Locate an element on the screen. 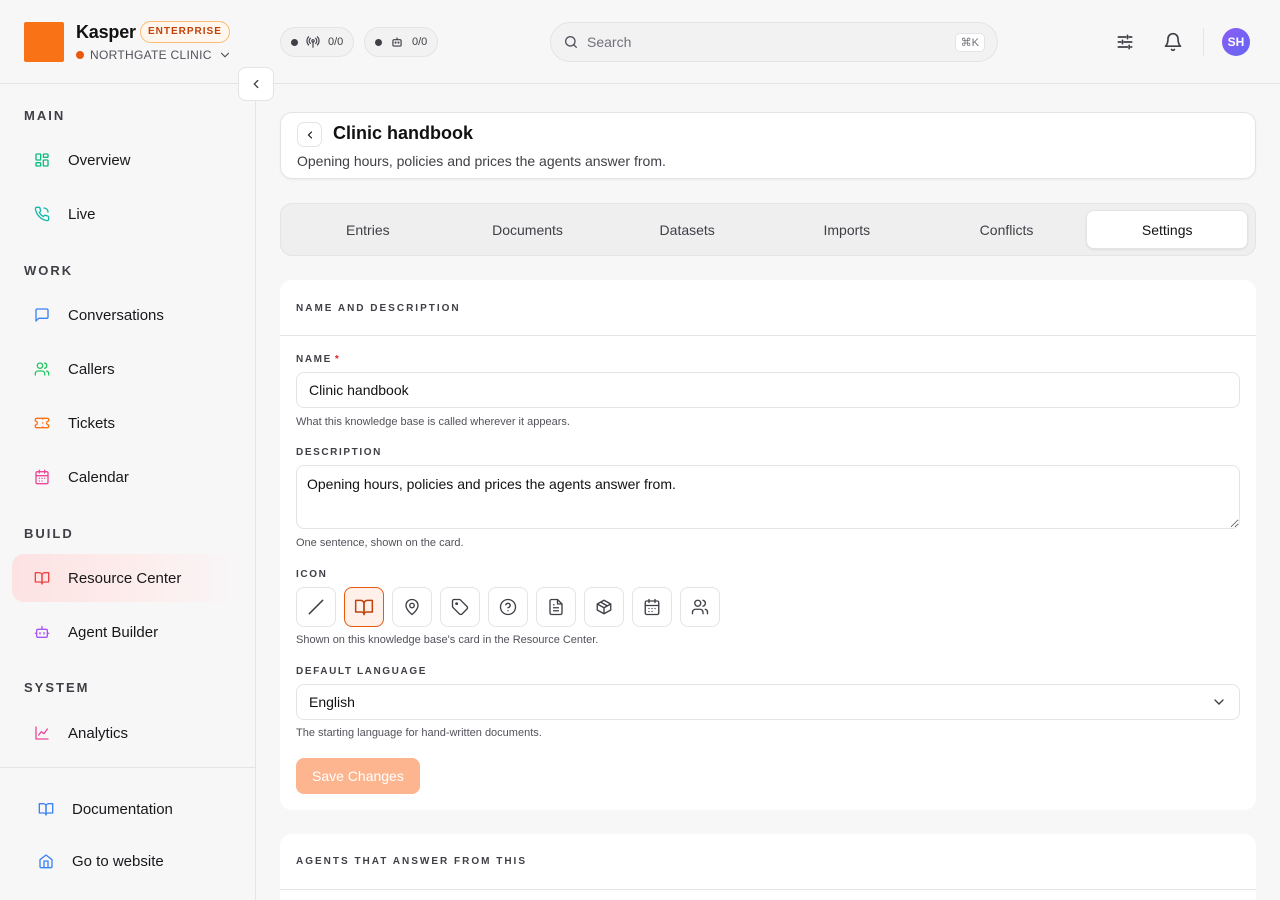 Image resolution: width=1280 pixels, height=900 pixels. phone-icon is located at coordinates (42, 214).